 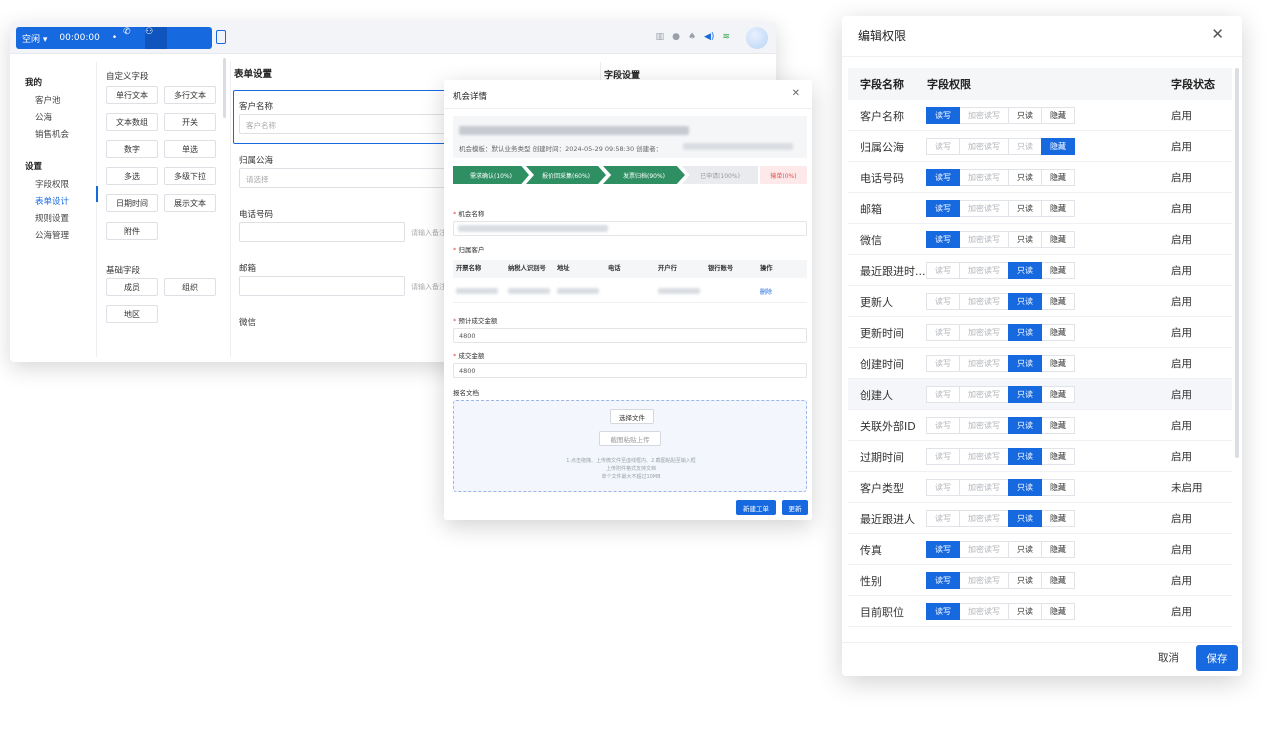 What do you see at coordinates (134, 38) in the screenshot?
I see `phone-icon: ✆` at bounding box center [134, 38].